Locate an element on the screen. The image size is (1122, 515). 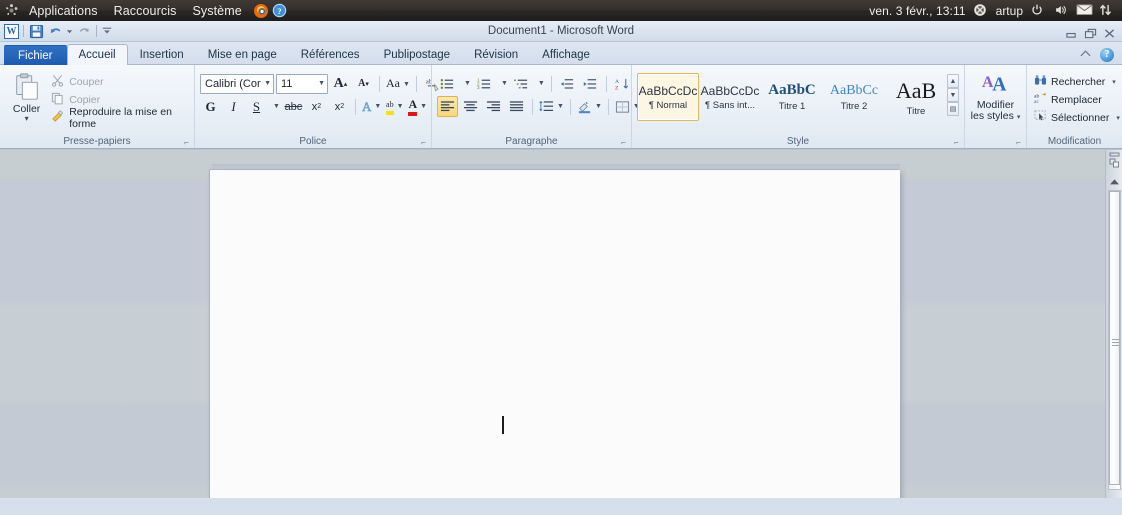
font-color-button: A ▼ is located at coordinates (417, 106).